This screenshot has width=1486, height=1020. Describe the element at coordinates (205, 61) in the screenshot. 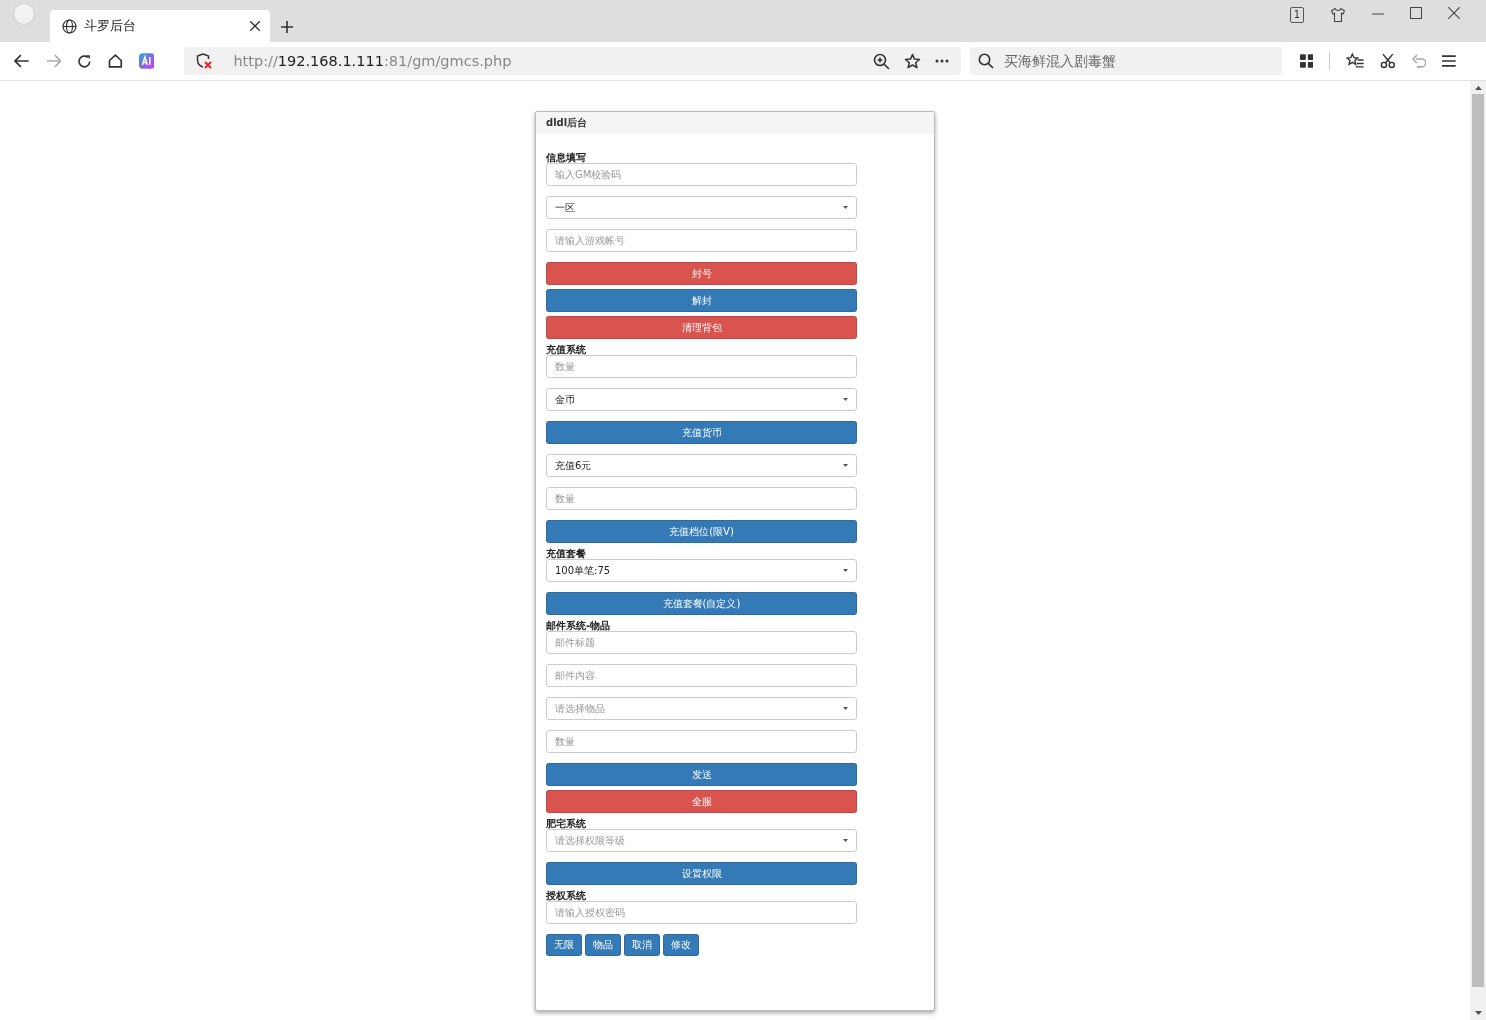

I see `shield-icon` at that location.